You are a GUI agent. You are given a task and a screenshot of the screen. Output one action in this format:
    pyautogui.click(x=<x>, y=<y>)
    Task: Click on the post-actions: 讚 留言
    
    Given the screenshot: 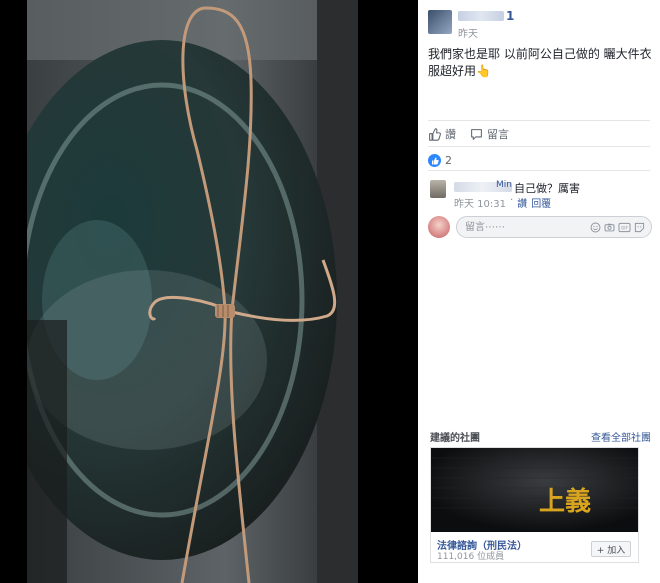 What is the action you would take?
    pyautogui.click(x=468, y=134)
    